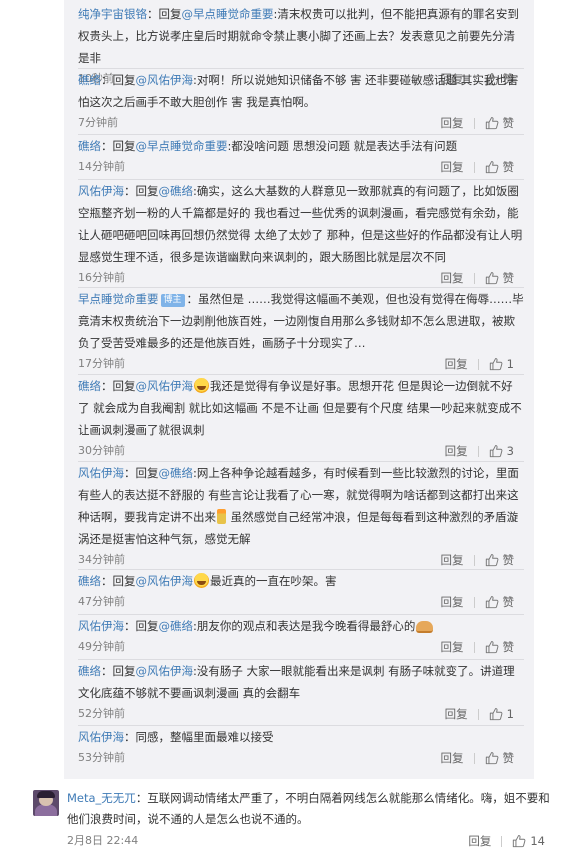 Image resolution: width=570 pixels, height=853 pixels. What do you see at coordinates (221, 516) in the screenshot?
I see `candle-emoji-icon` at bounding box center [221, 516].